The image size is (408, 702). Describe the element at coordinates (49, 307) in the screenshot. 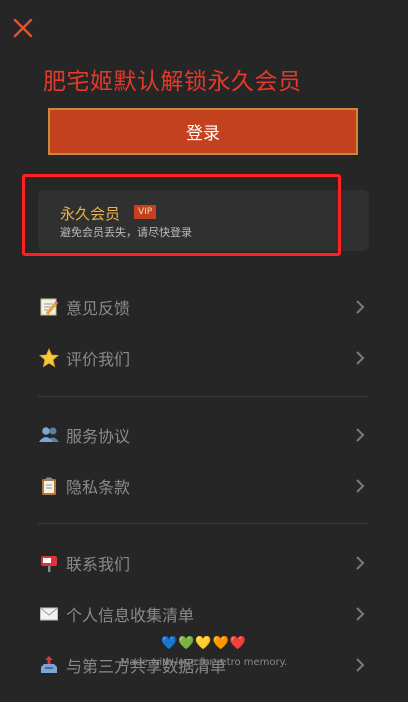

I see `memo-icon` at that location.